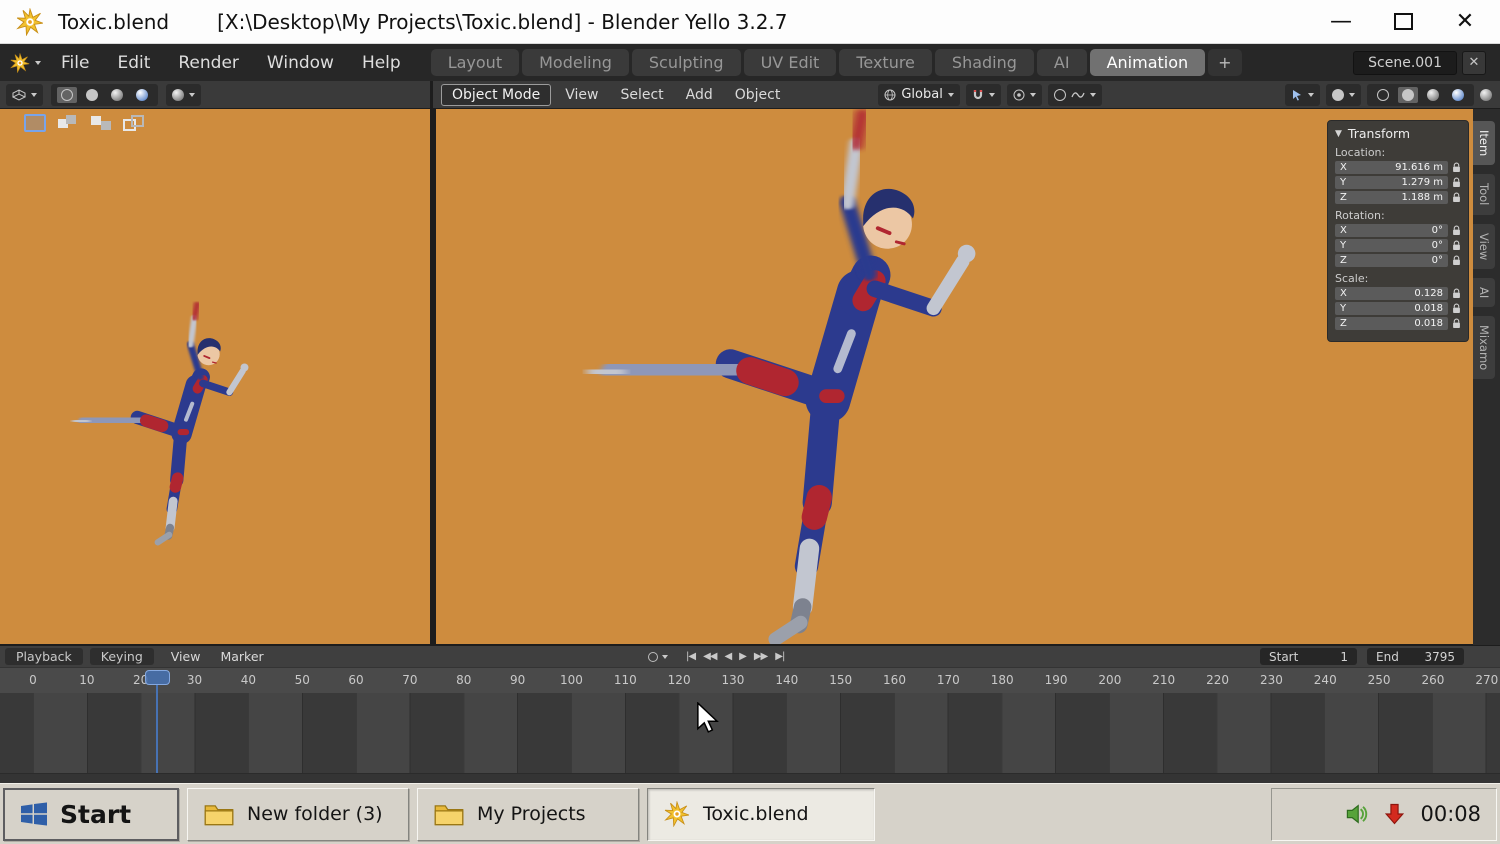  What do you see at coordinates (742, 656) in the screenshot?
I see `play-button: ▶` at bounding box center [742, 656].